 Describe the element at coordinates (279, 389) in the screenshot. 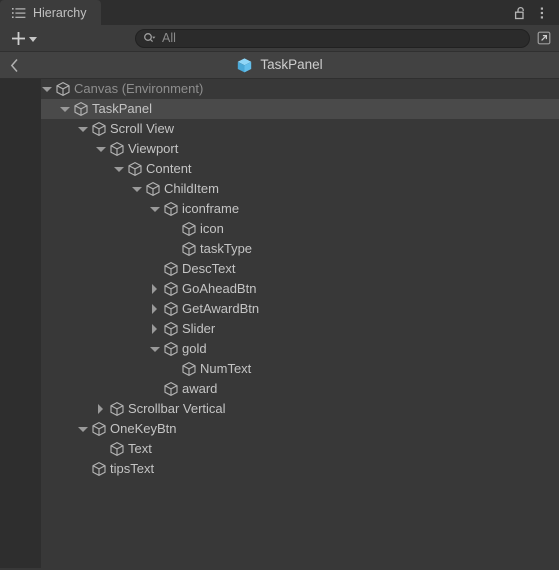

I see `tree-row: award` at that location.